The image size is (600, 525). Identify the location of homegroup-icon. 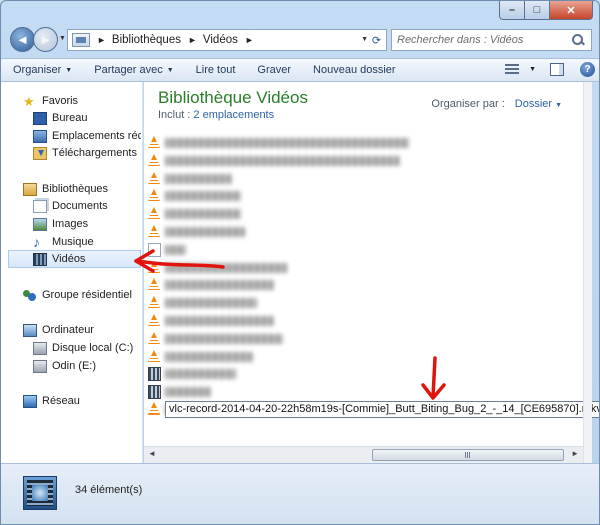
(30, 295).